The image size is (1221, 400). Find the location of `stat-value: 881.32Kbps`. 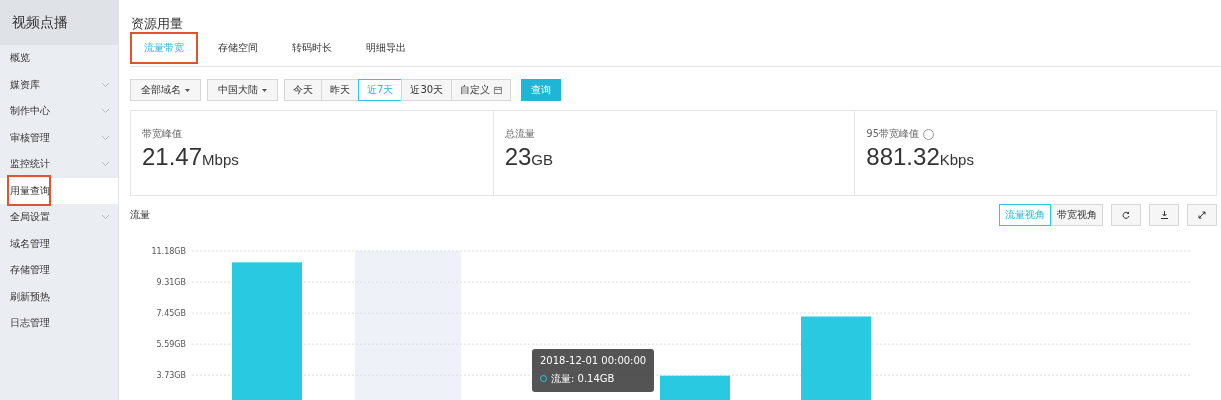

stat-value: 881.32Kbps is located at coordinates (920, 157).